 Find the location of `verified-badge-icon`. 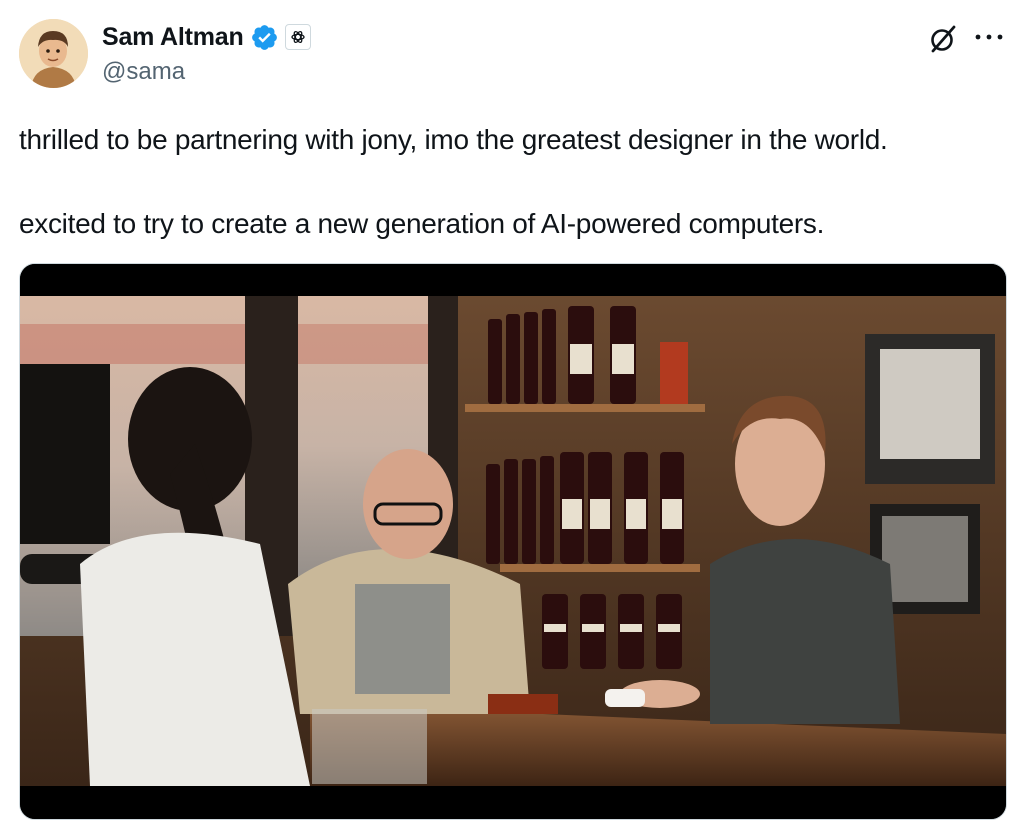

verified-badge-icon is located at coordinates (264, 37).